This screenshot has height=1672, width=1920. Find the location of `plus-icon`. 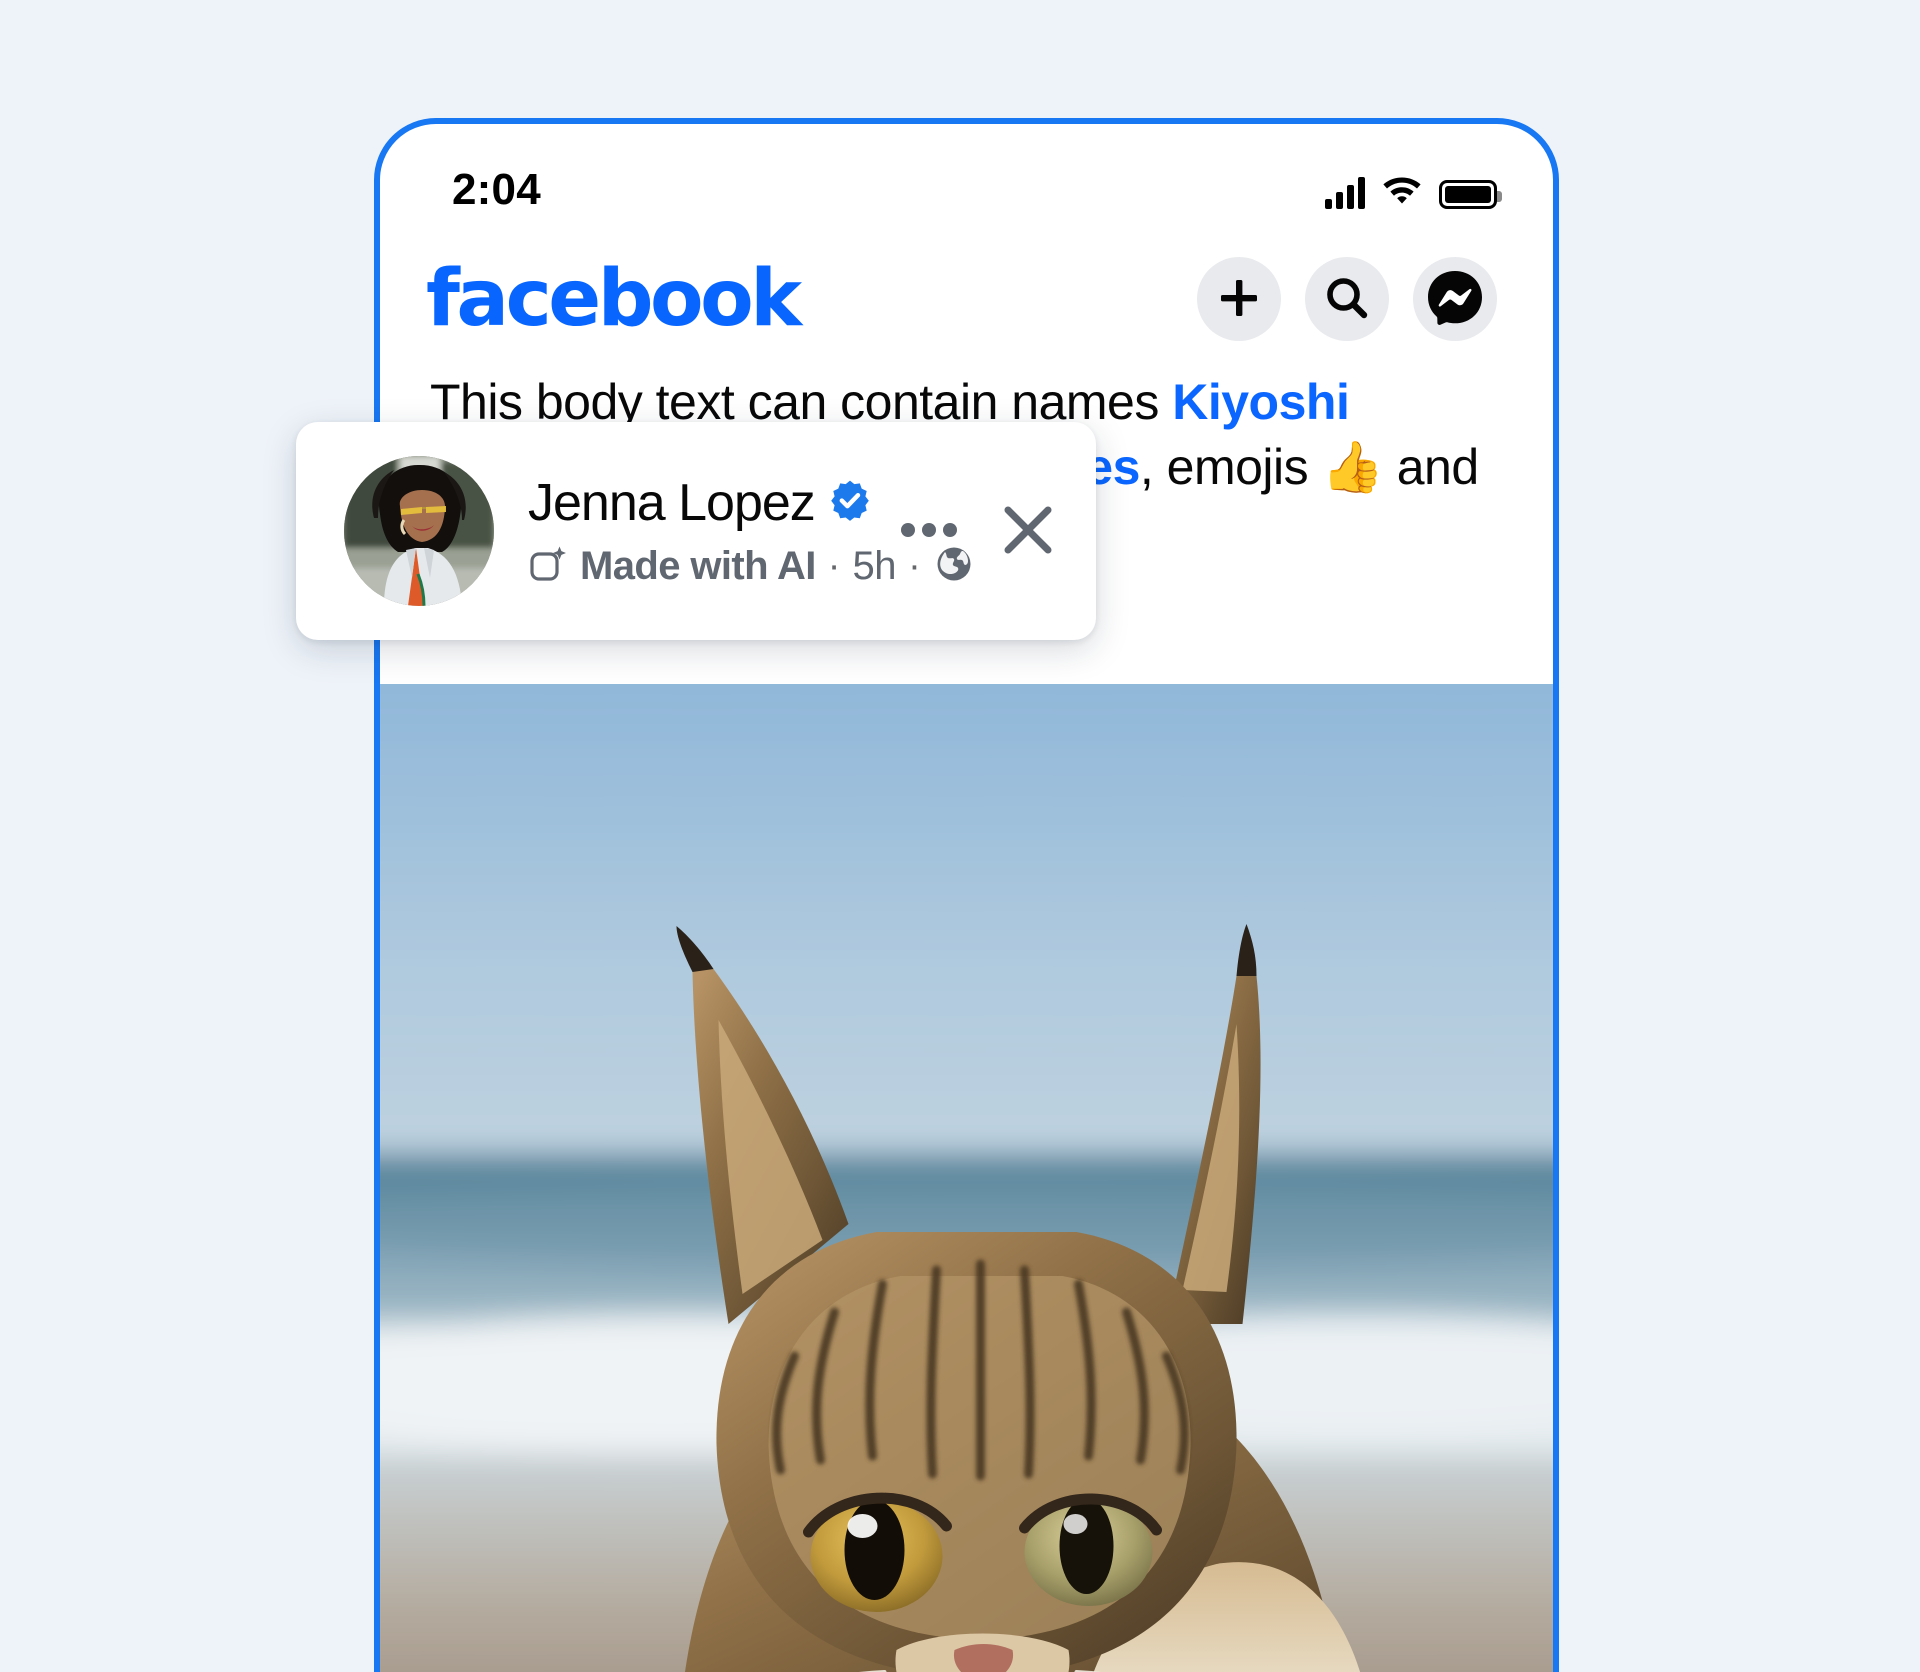

plus-icon is located at coordinates (1239, 299).